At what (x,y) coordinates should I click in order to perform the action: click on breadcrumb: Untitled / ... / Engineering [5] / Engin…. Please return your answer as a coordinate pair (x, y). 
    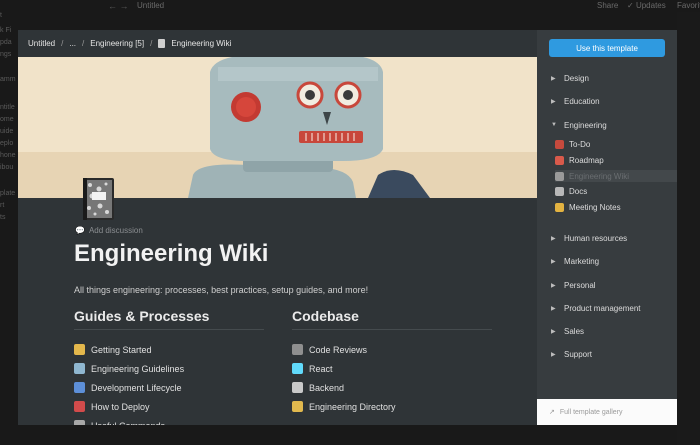
    Looking at the image, I should click on (129, 43).